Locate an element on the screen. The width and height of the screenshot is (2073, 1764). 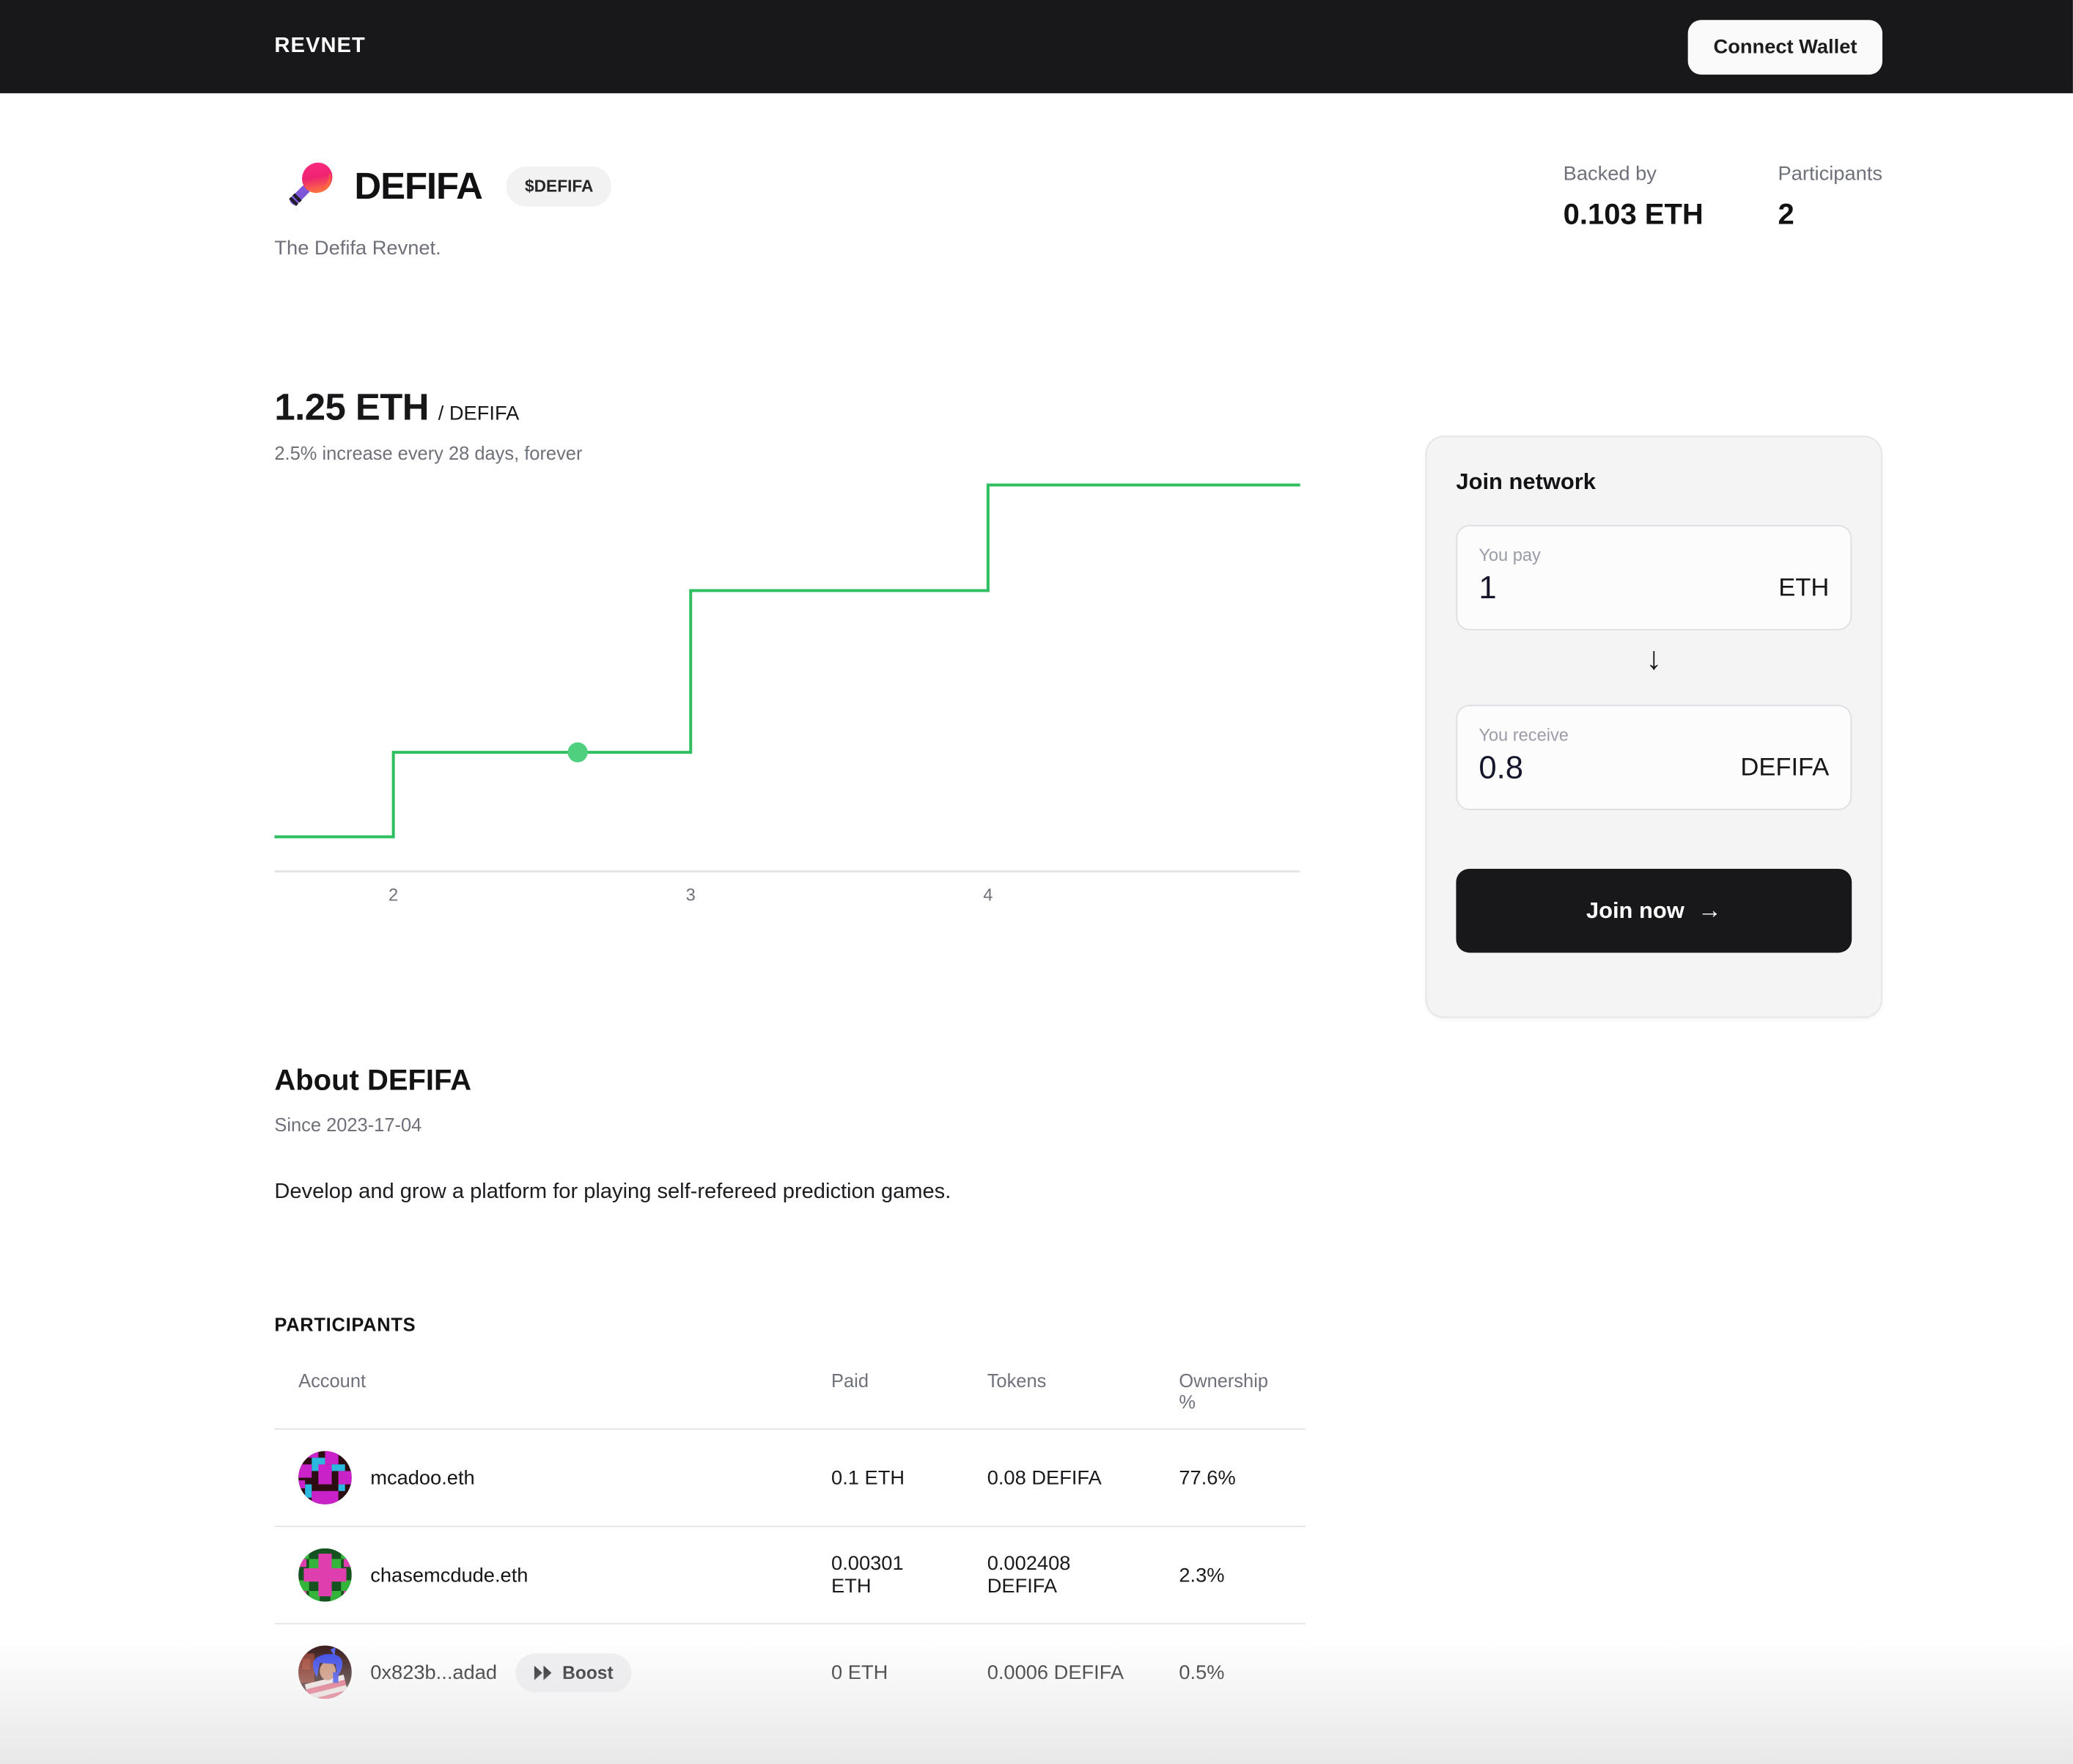
table-row: mcadoo.eth 0.1 ETH 0.08 DEFIFA 77.6% is located at coordinates (790, 1478).